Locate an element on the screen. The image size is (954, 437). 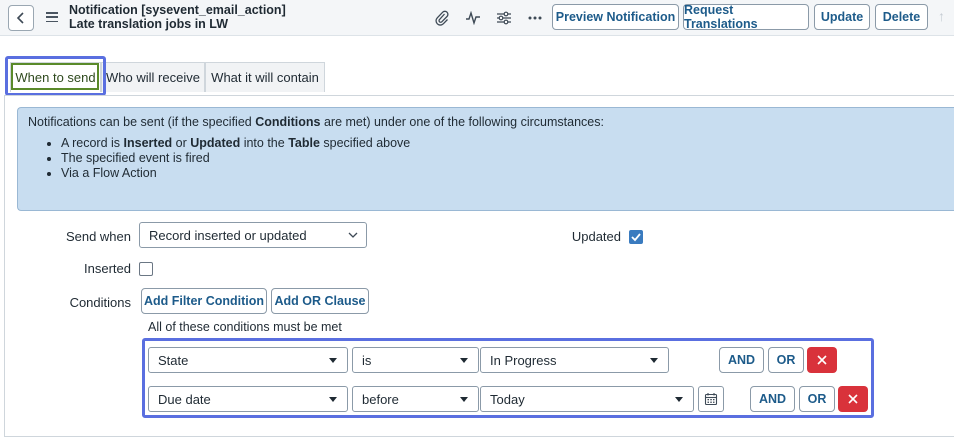
tab-what-it-will-contain: What it will contain is located at coordinates (265, 77).